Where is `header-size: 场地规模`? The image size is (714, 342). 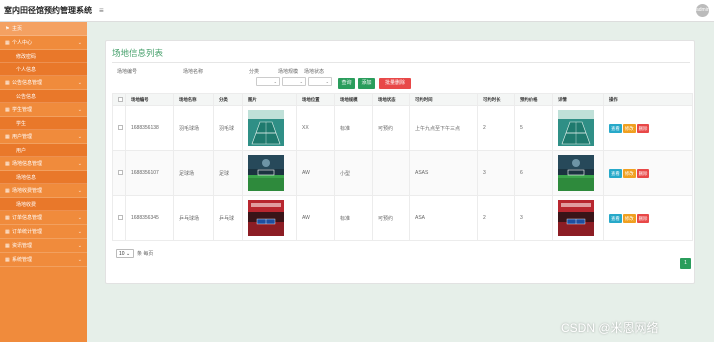
header-size: 场地规模 is located at coordinates (353, 99).